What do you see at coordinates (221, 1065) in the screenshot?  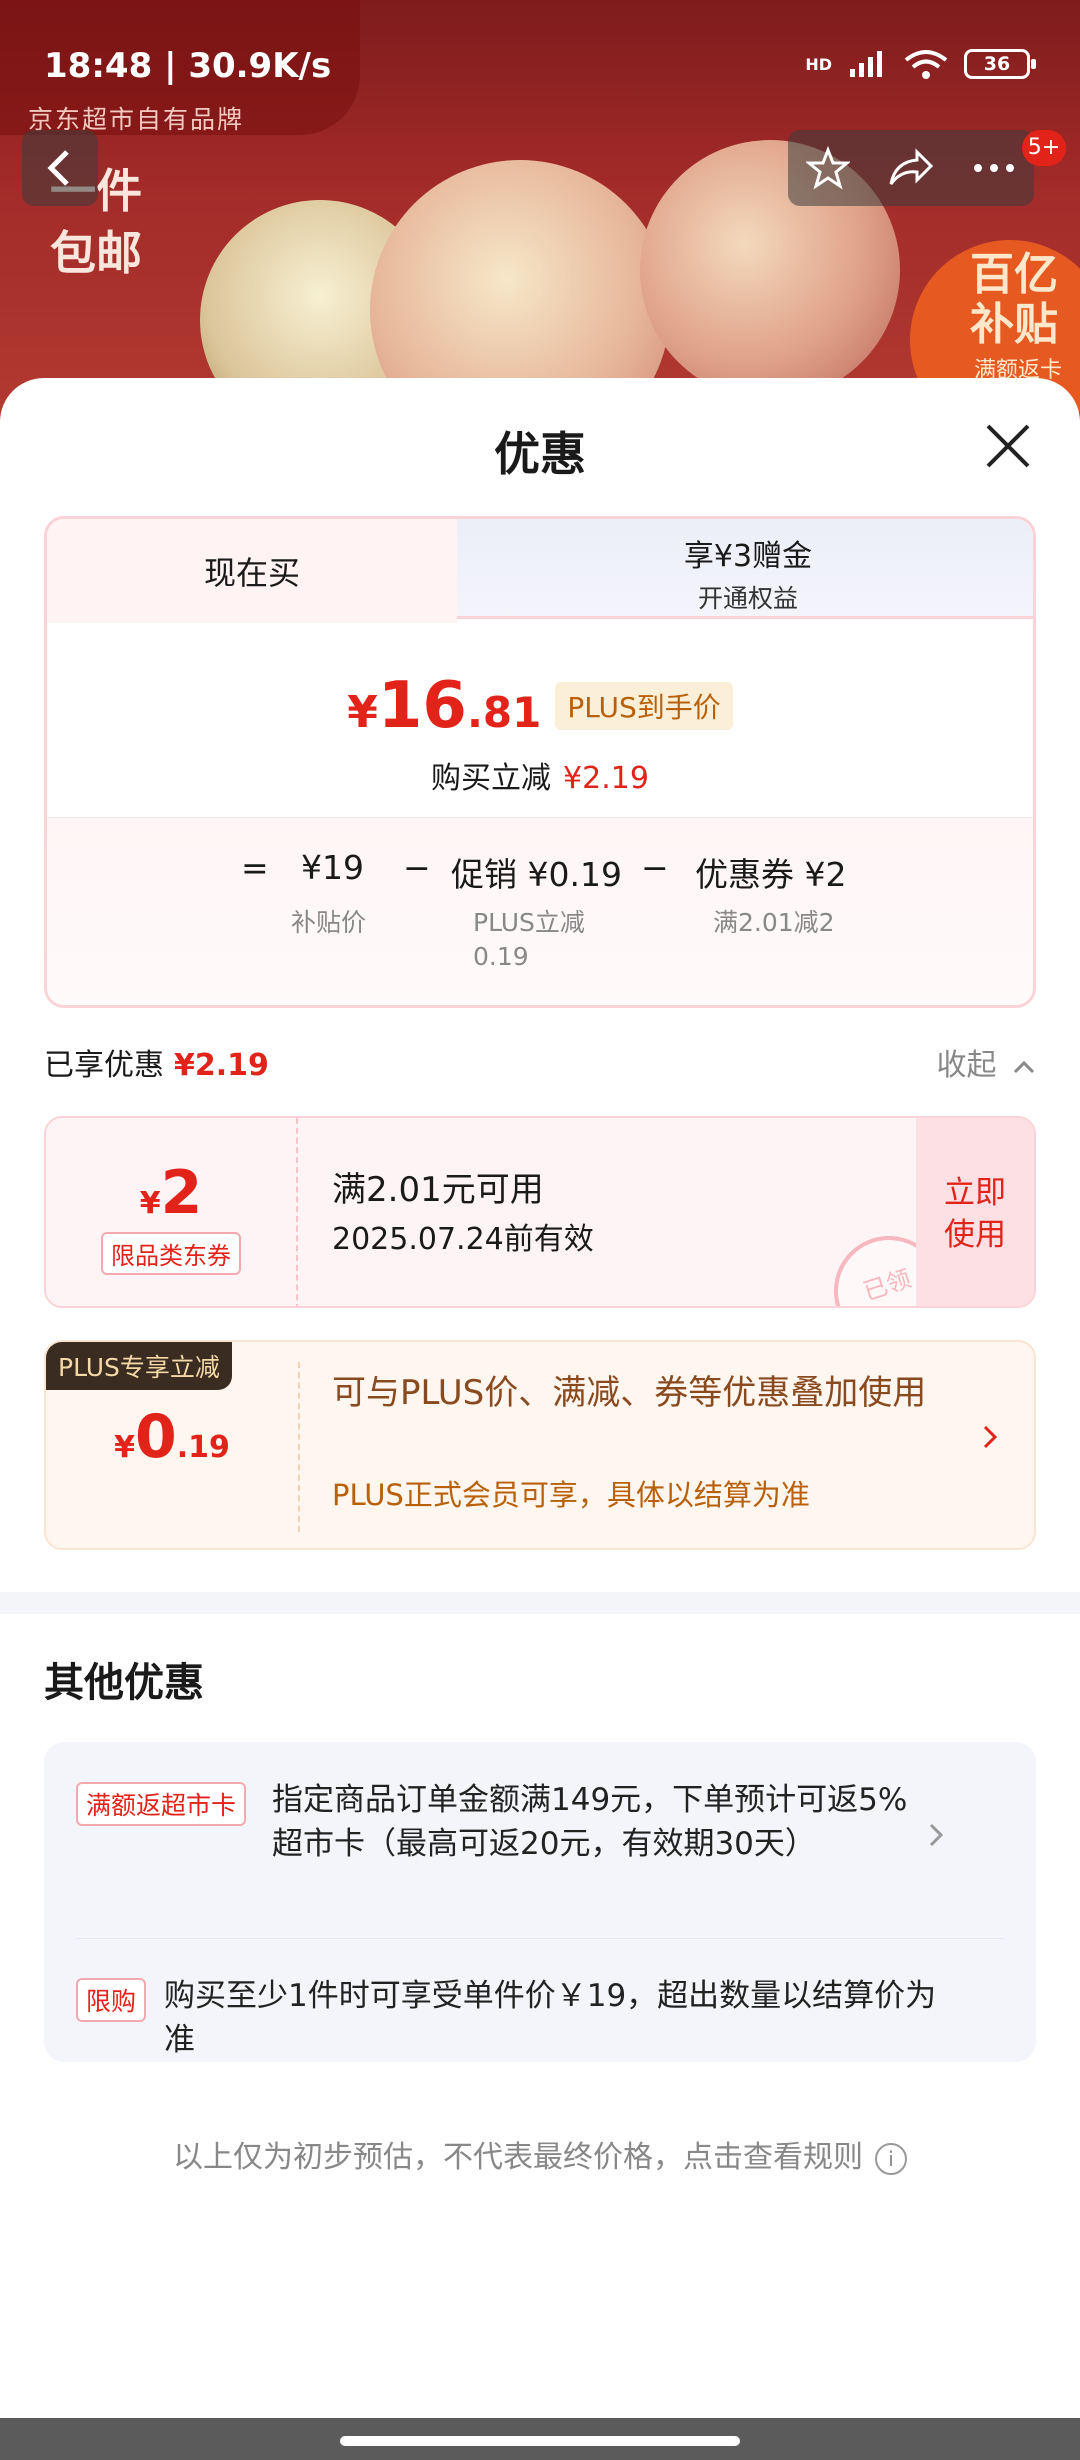 I see `enjoyed-value: ¥2.19` at bounding box center [221, 1065].